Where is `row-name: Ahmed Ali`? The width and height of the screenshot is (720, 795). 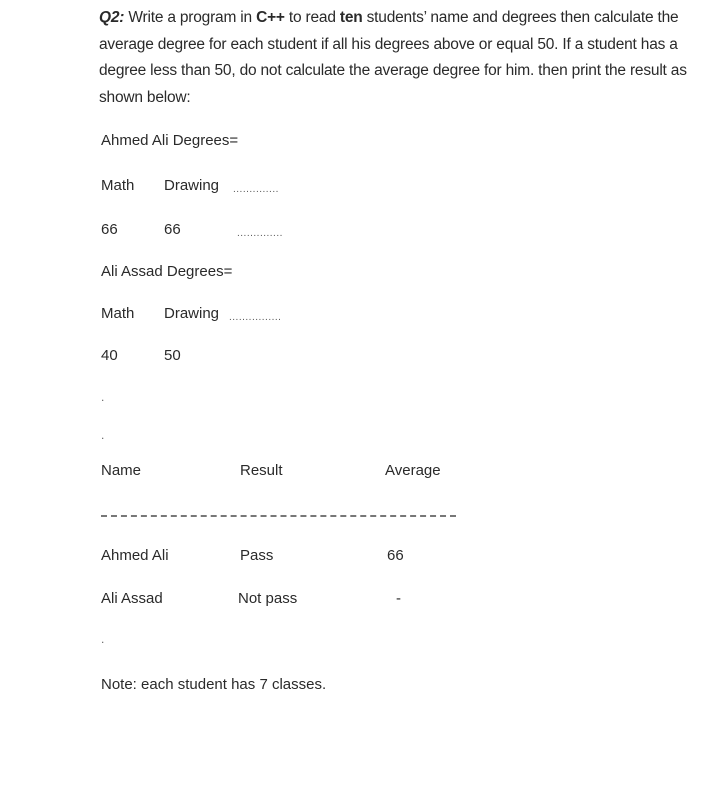 row-name: Ahmed Ali is located at coordinates (135, 555).